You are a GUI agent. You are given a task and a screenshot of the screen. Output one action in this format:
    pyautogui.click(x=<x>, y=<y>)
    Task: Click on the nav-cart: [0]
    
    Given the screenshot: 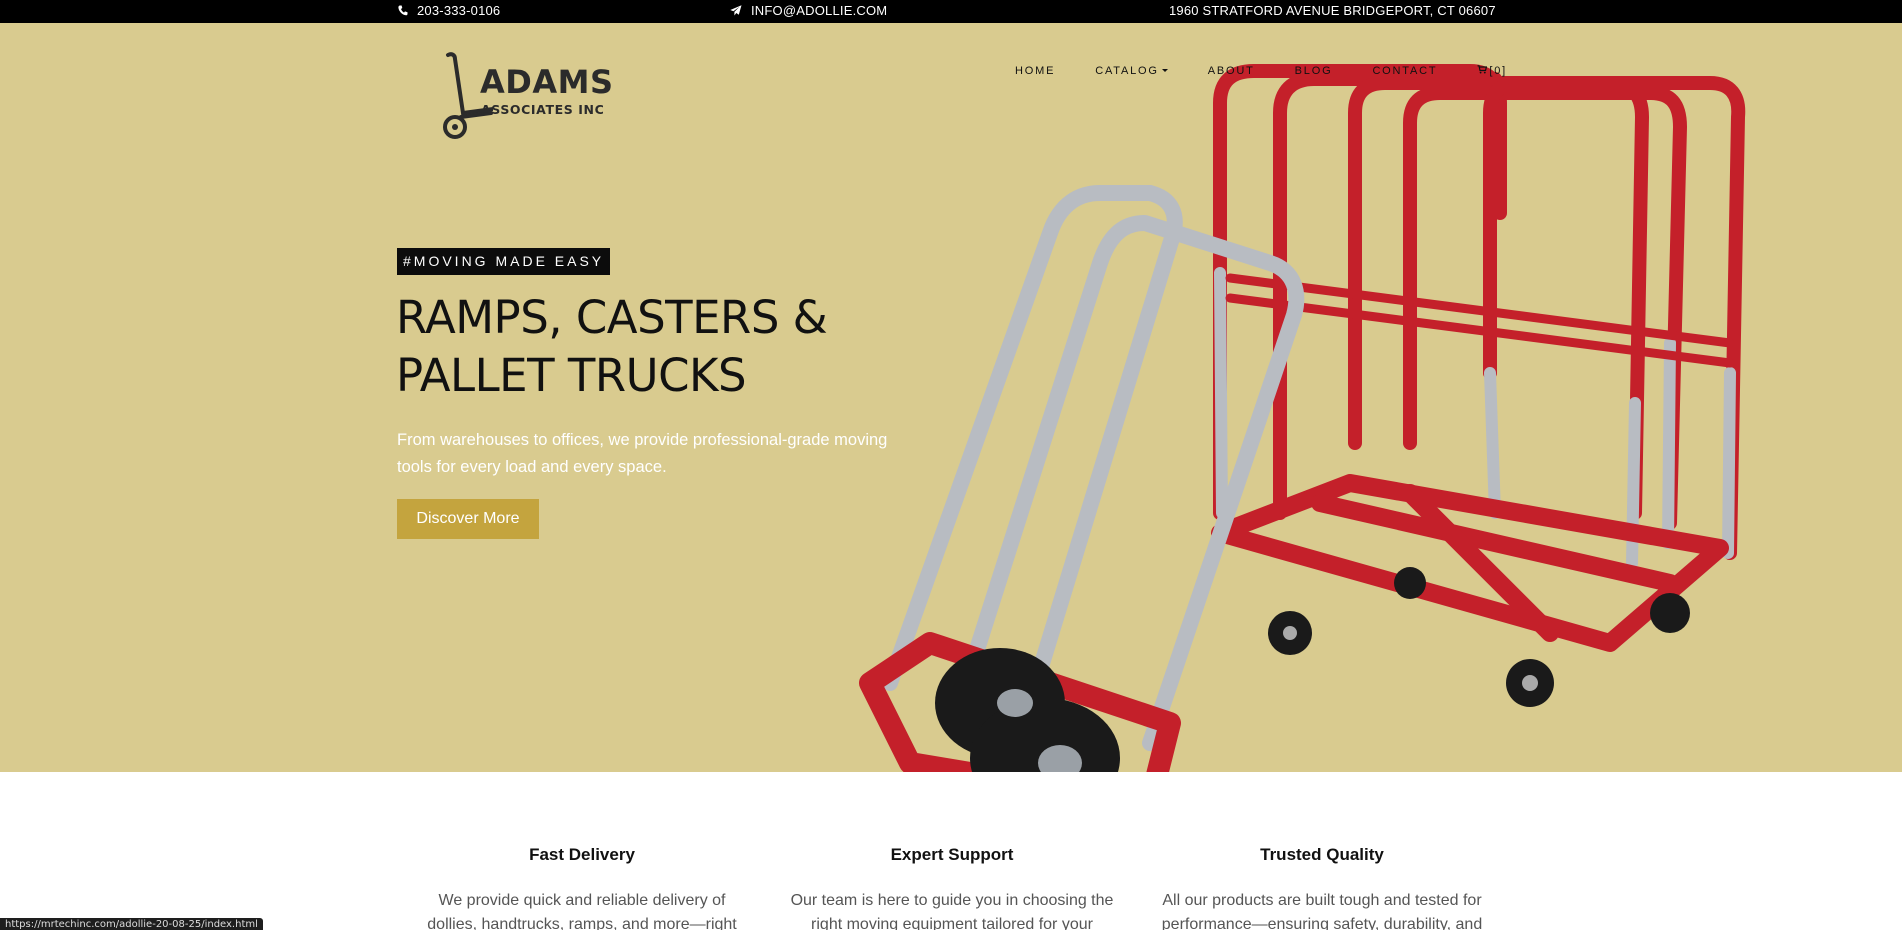 What is the action you would take?
    pyautogui.click(x=1492, y=71)
    